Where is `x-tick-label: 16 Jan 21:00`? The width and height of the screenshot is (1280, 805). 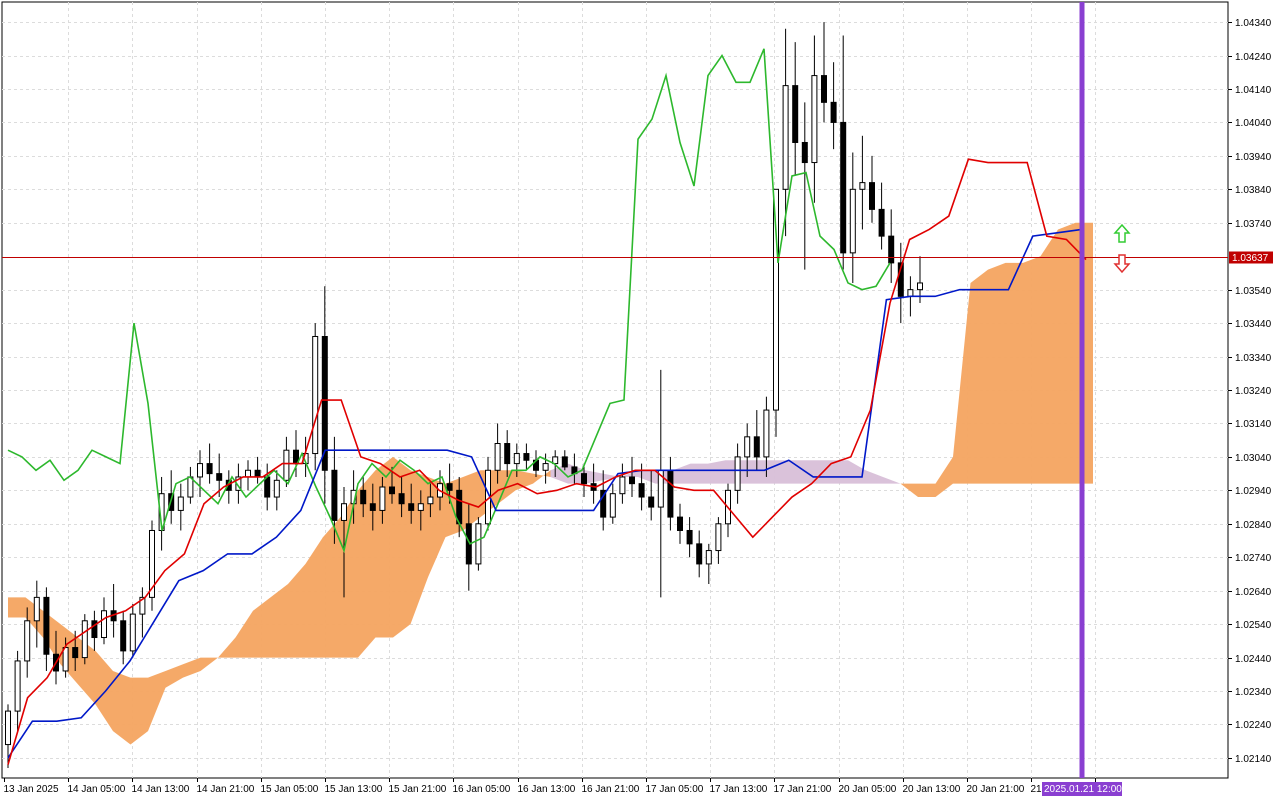
x-tick-label: 16 Jan 21:00 is located at coordinates (611, 789).